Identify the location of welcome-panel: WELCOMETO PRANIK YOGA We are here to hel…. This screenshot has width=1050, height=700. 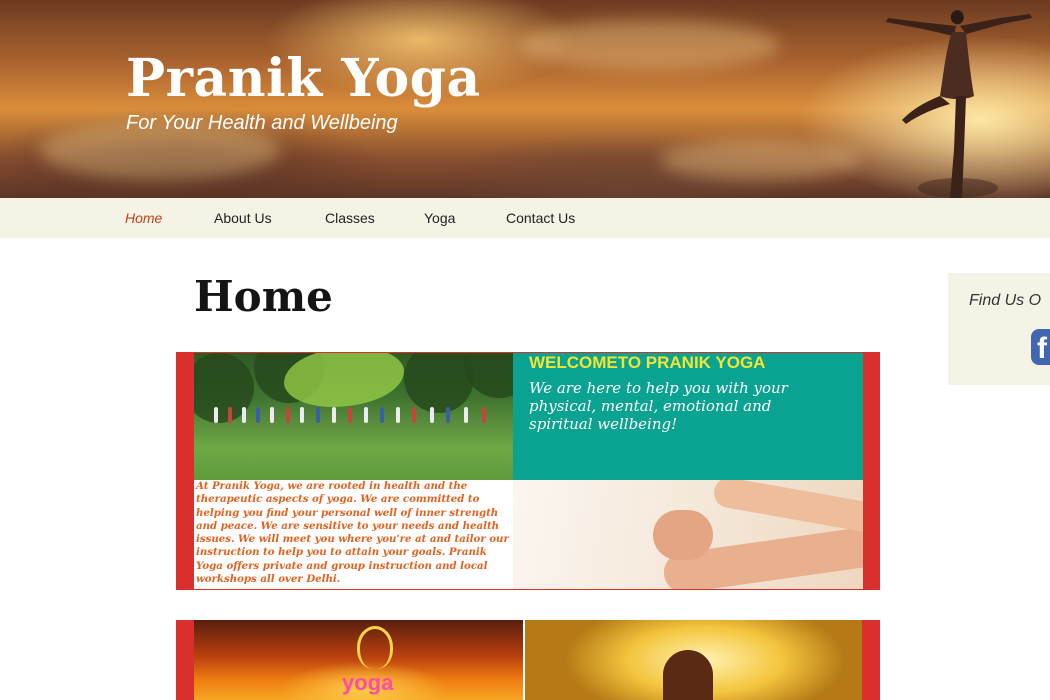
(688, 416).